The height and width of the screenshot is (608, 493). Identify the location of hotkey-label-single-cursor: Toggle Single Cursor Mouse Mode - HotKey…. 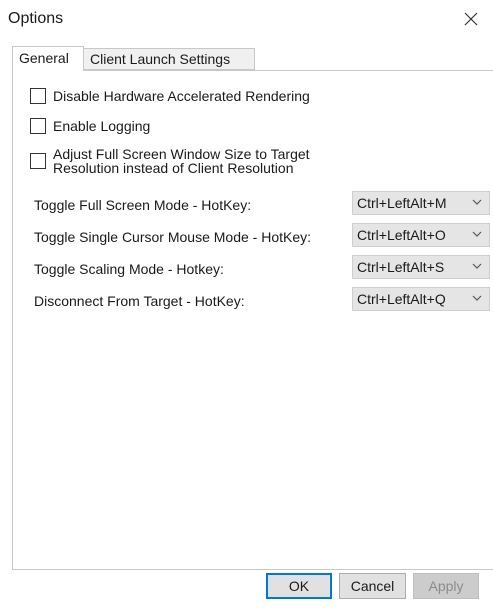
(173, 237).